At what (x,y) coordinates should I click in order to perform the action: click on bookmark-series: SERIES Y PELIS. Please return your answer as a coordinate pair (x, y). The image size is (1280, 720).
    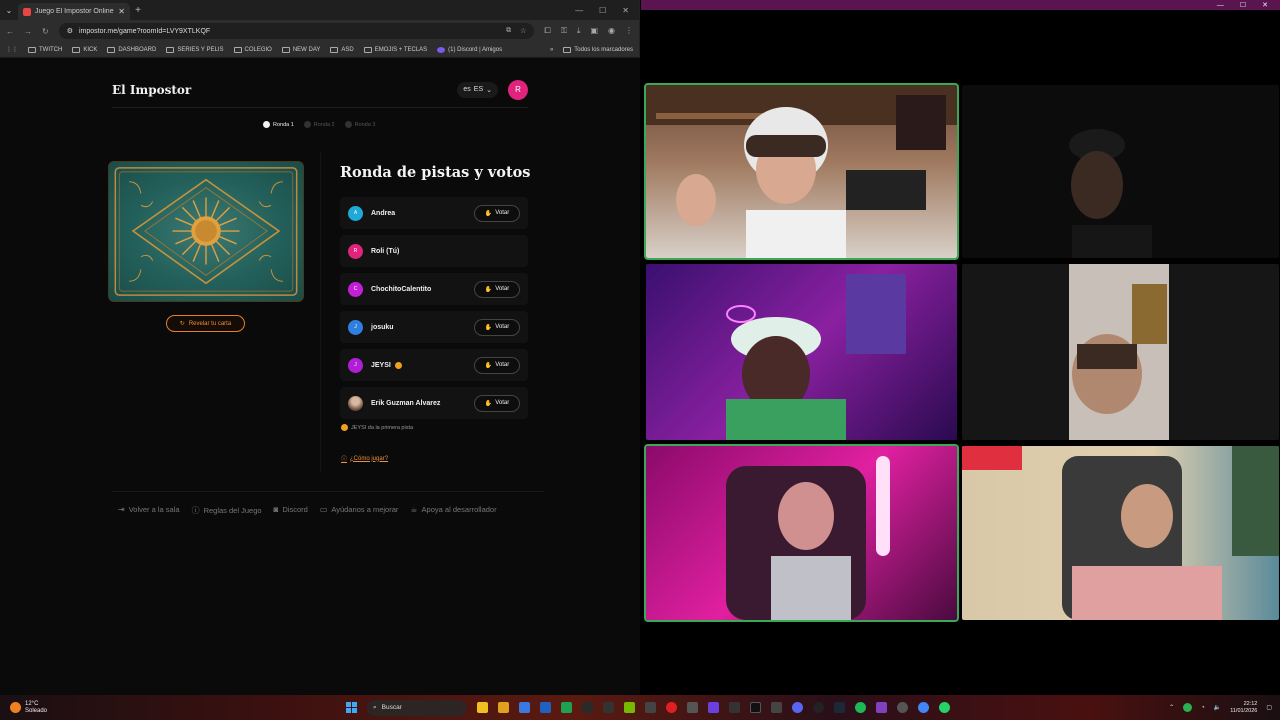
    Looking at the image, I should click on (195, 49).